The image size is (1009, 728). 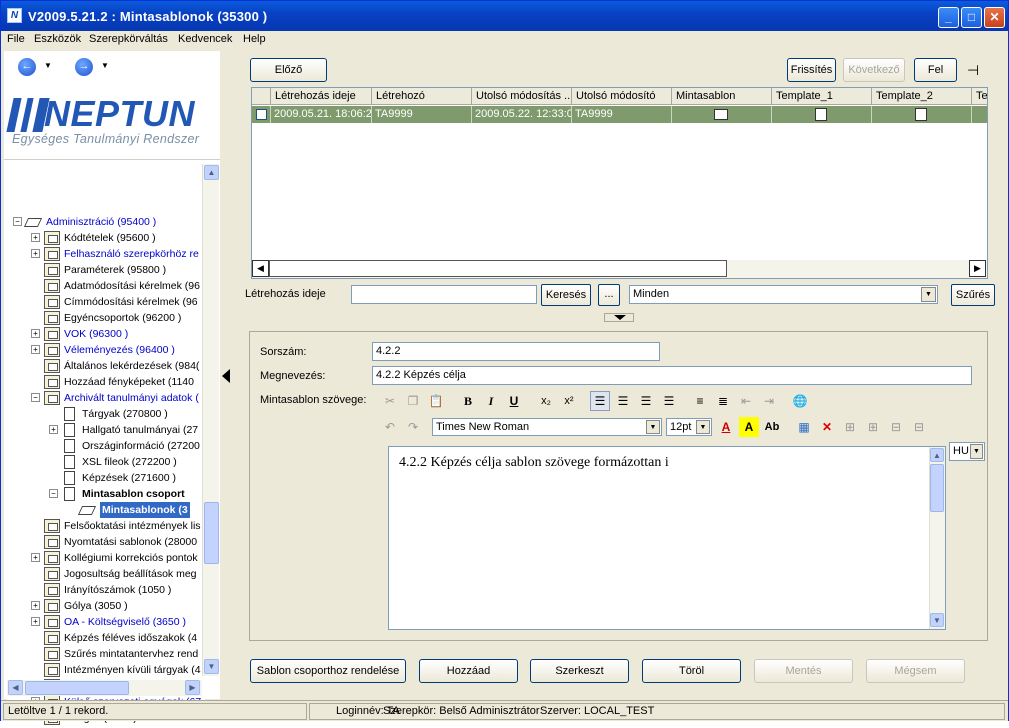 I want to click on tree-item: XSL fileok (272200 ), so click(x=106, y=462).